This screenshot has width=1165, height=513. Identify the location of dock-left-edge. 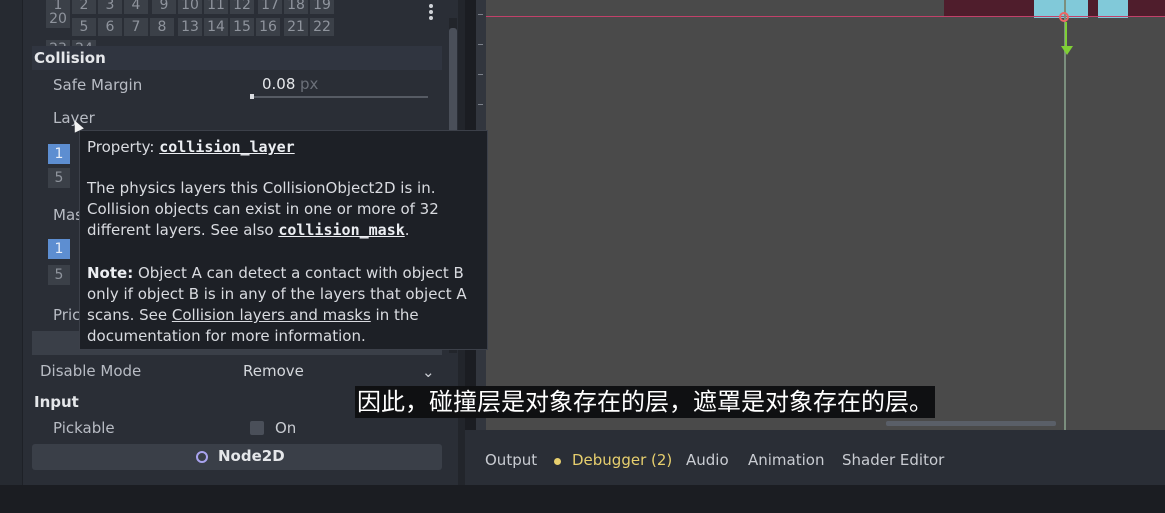
(11, 242).